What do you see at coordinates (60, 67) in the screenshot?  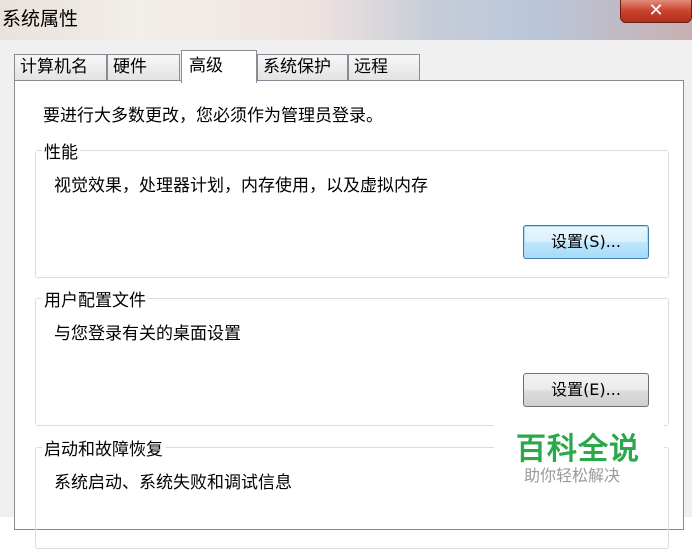 I see `tab-computer-name: 计算机名` at bounding box center [60, 67].